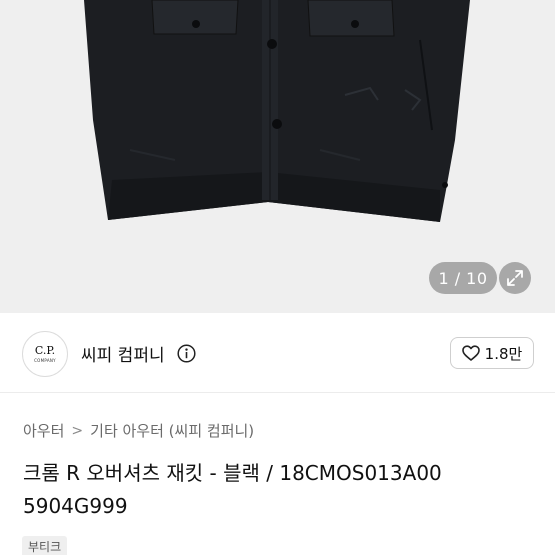 The width and height of the screenshot is (555, 555). What do you see at coordinates (172, 430) in the screenshot?
I see `breadcrumb-item-other-outer: 기타 아우터 (씨피 컴퍼니)` at bounding box center [172, 430].